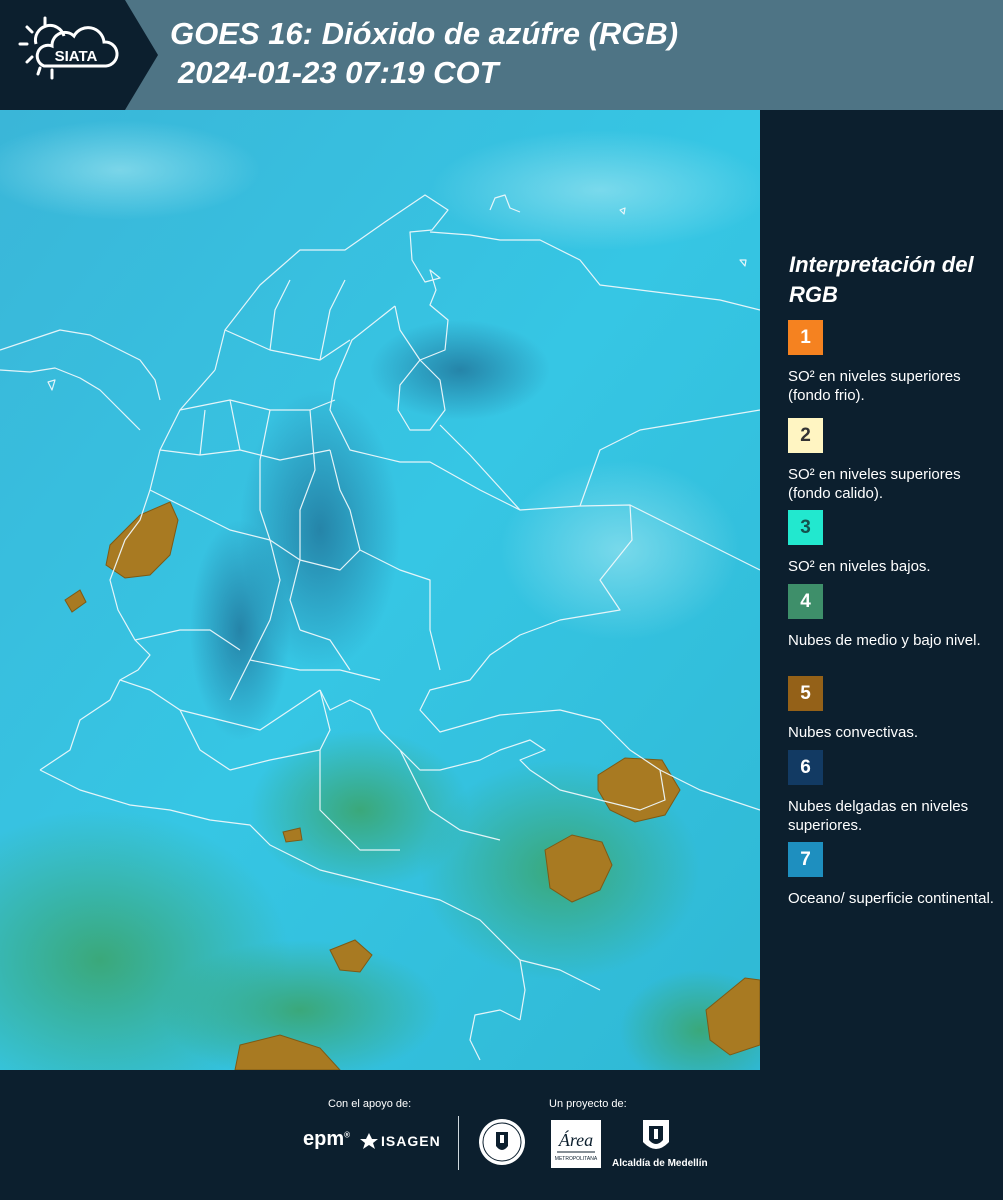 The height and width of the screenshot is (1200, 1003). I want to click on legend-title: Interpretación del RGB, so click(881, 279).